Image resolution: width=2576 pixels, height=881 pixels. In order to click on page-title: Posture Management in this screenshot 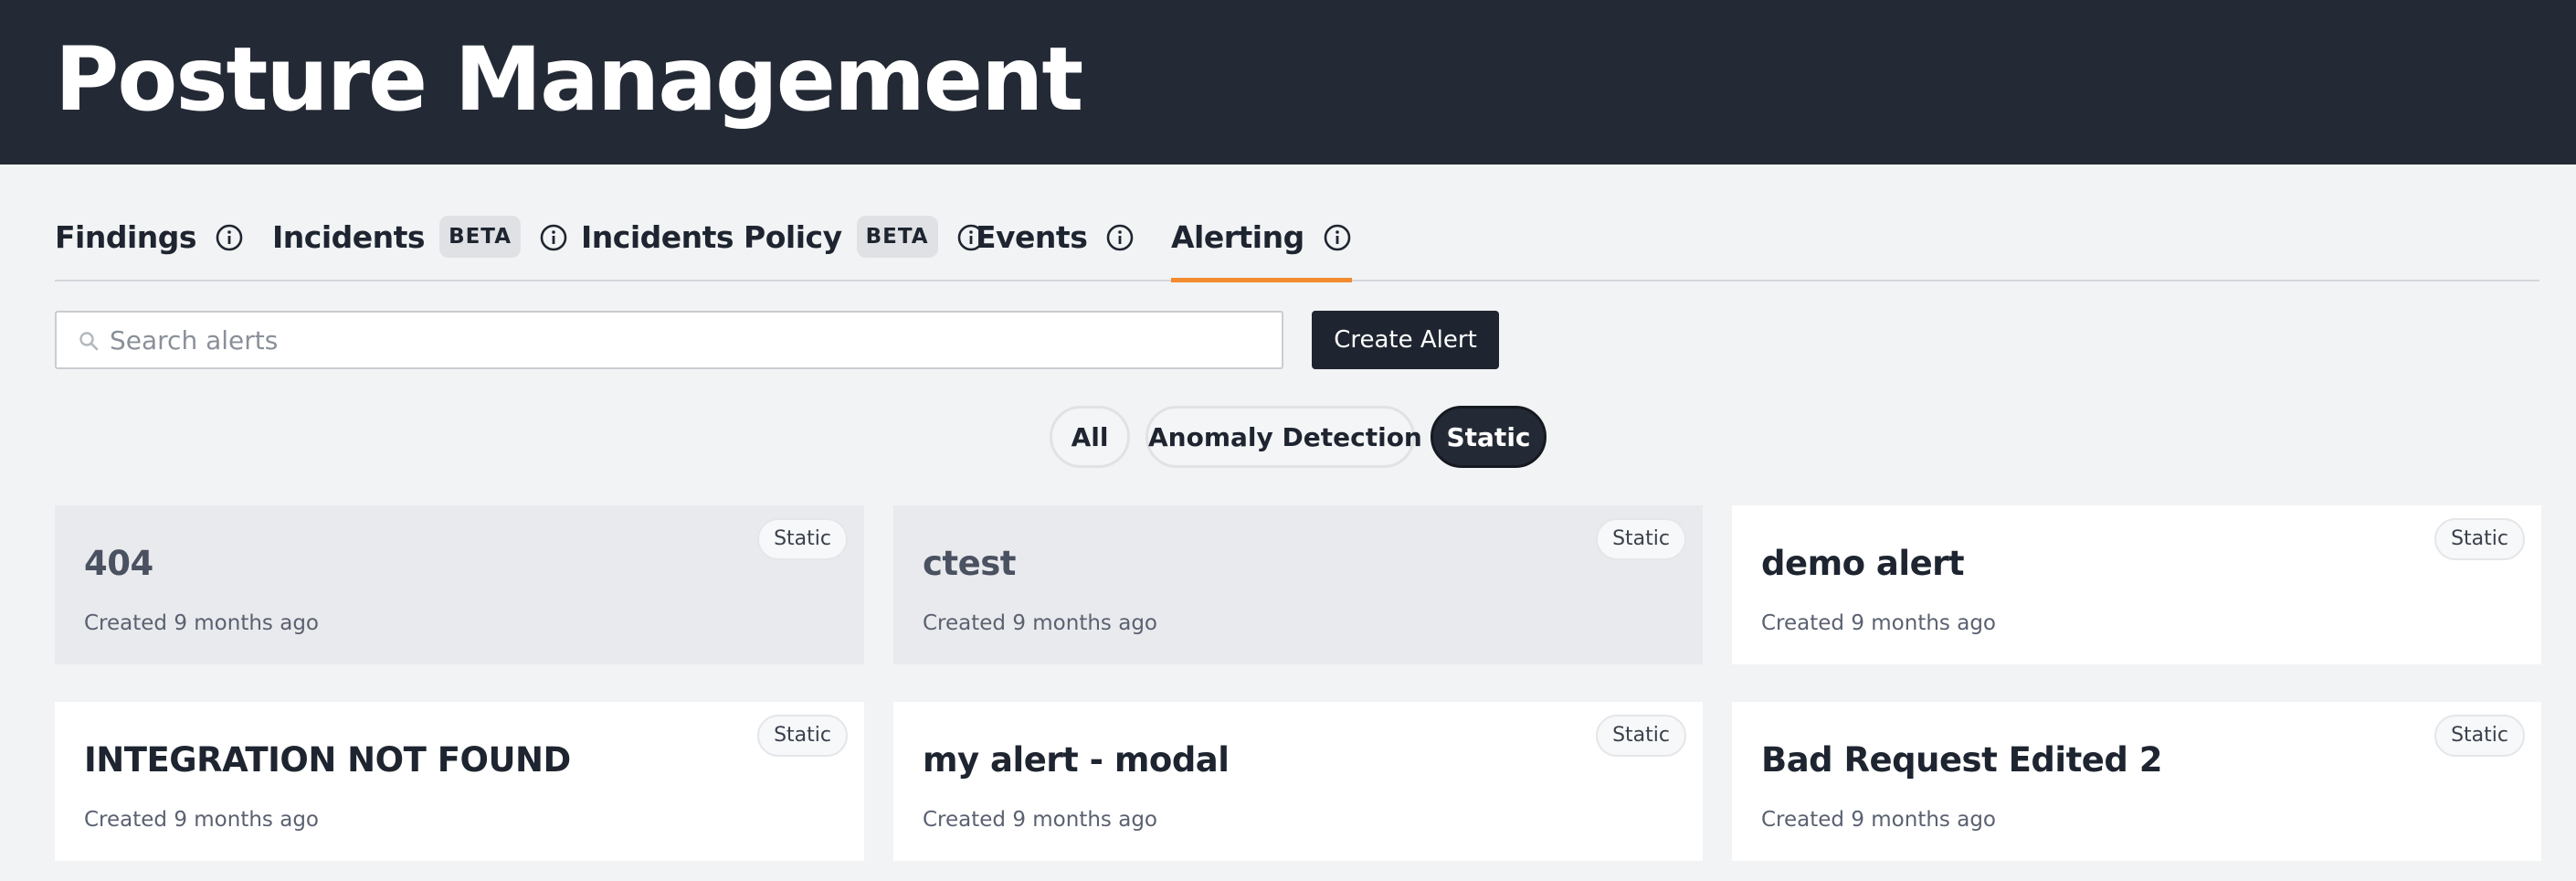, I will do `click(569, 80)`.